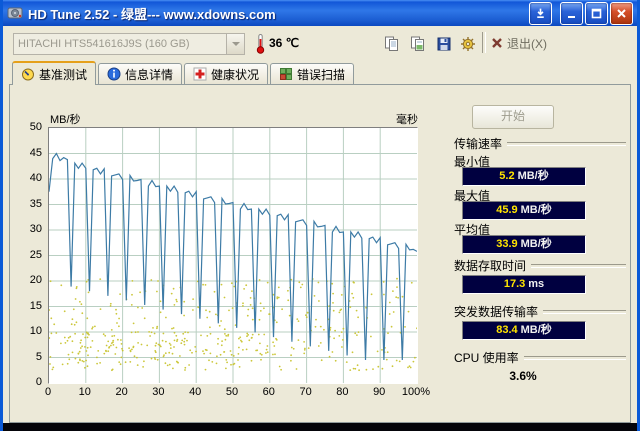  I want to click on y-tick-label: 35, so click(35, 203).